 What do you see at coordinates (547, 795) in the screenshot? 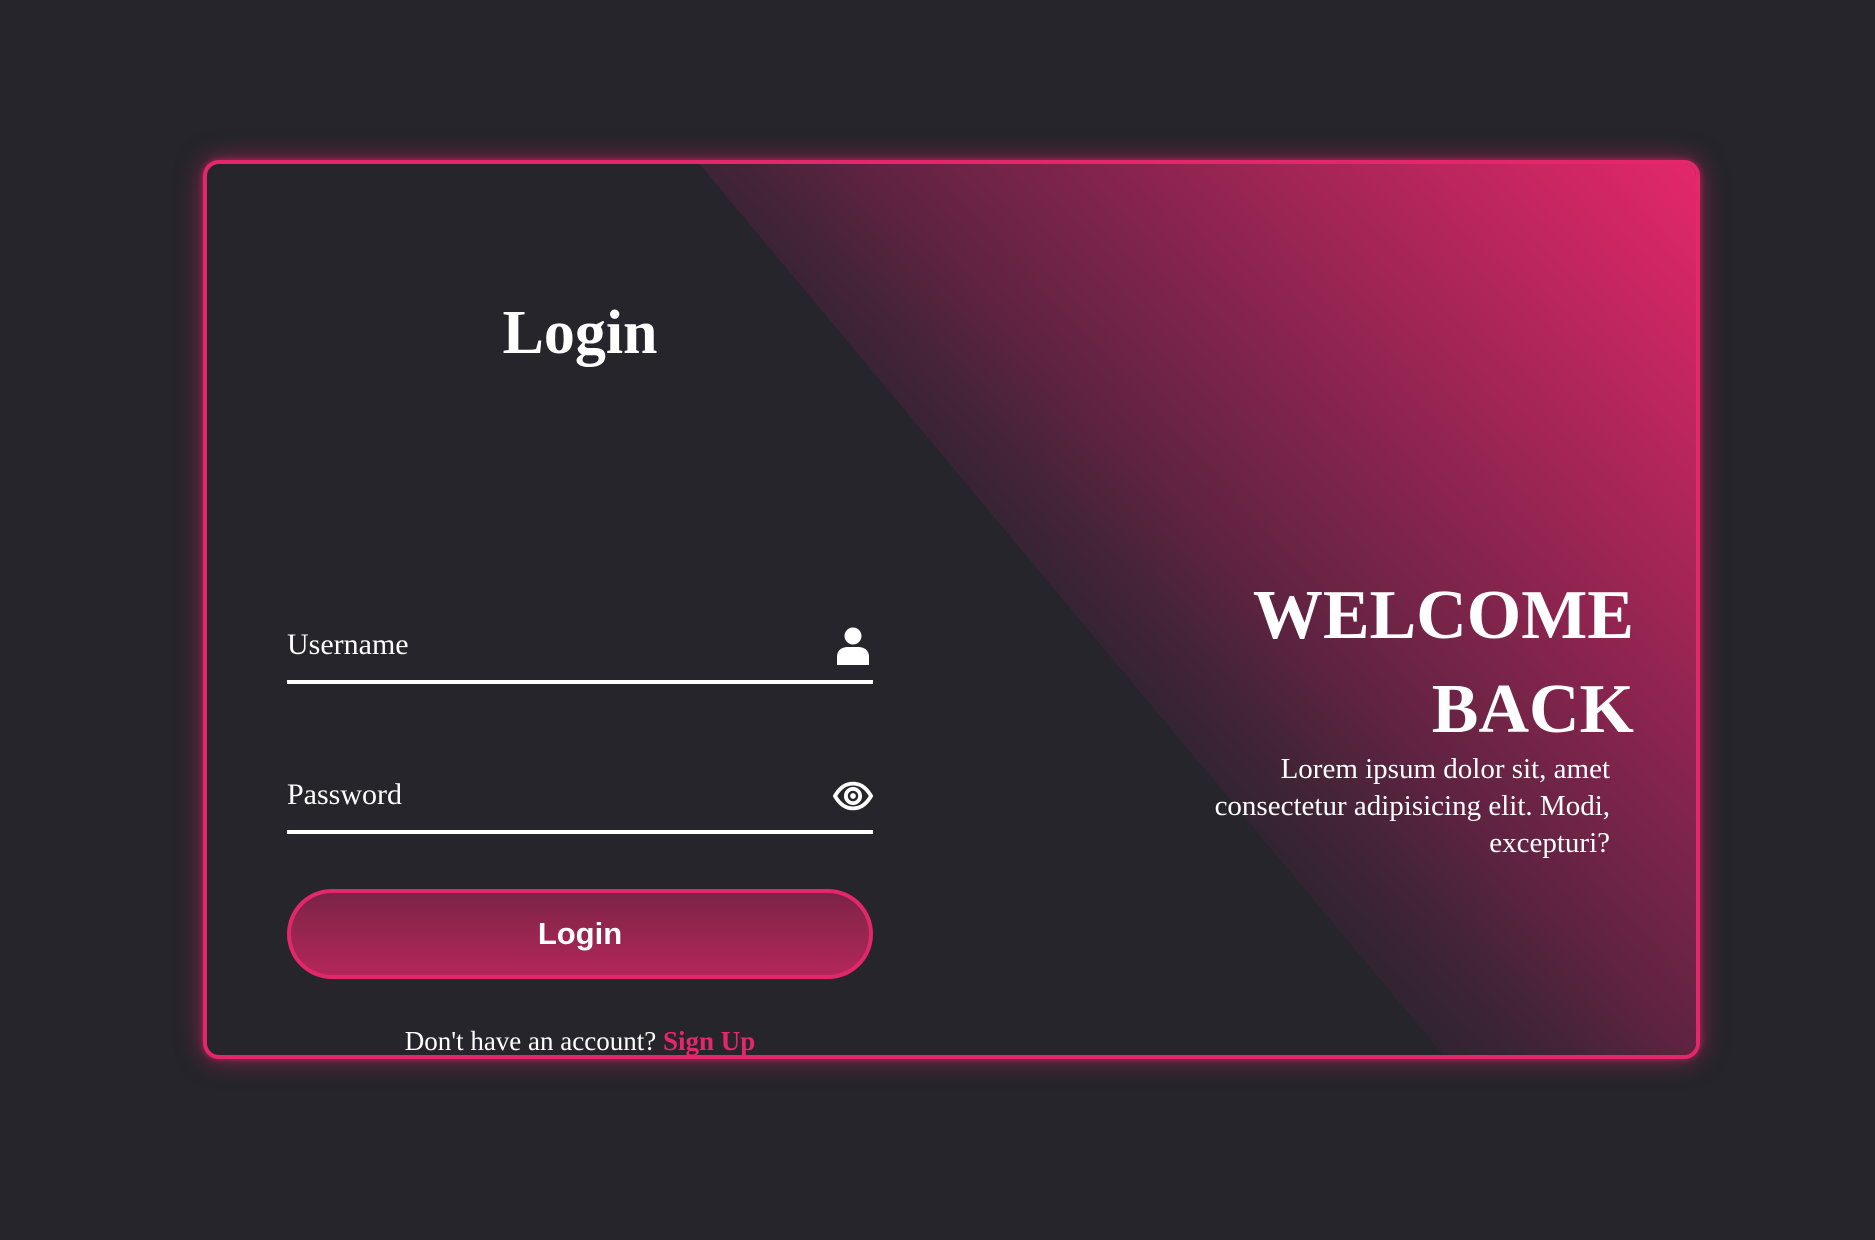
I see `password-input` at bounding box center [547, 795].